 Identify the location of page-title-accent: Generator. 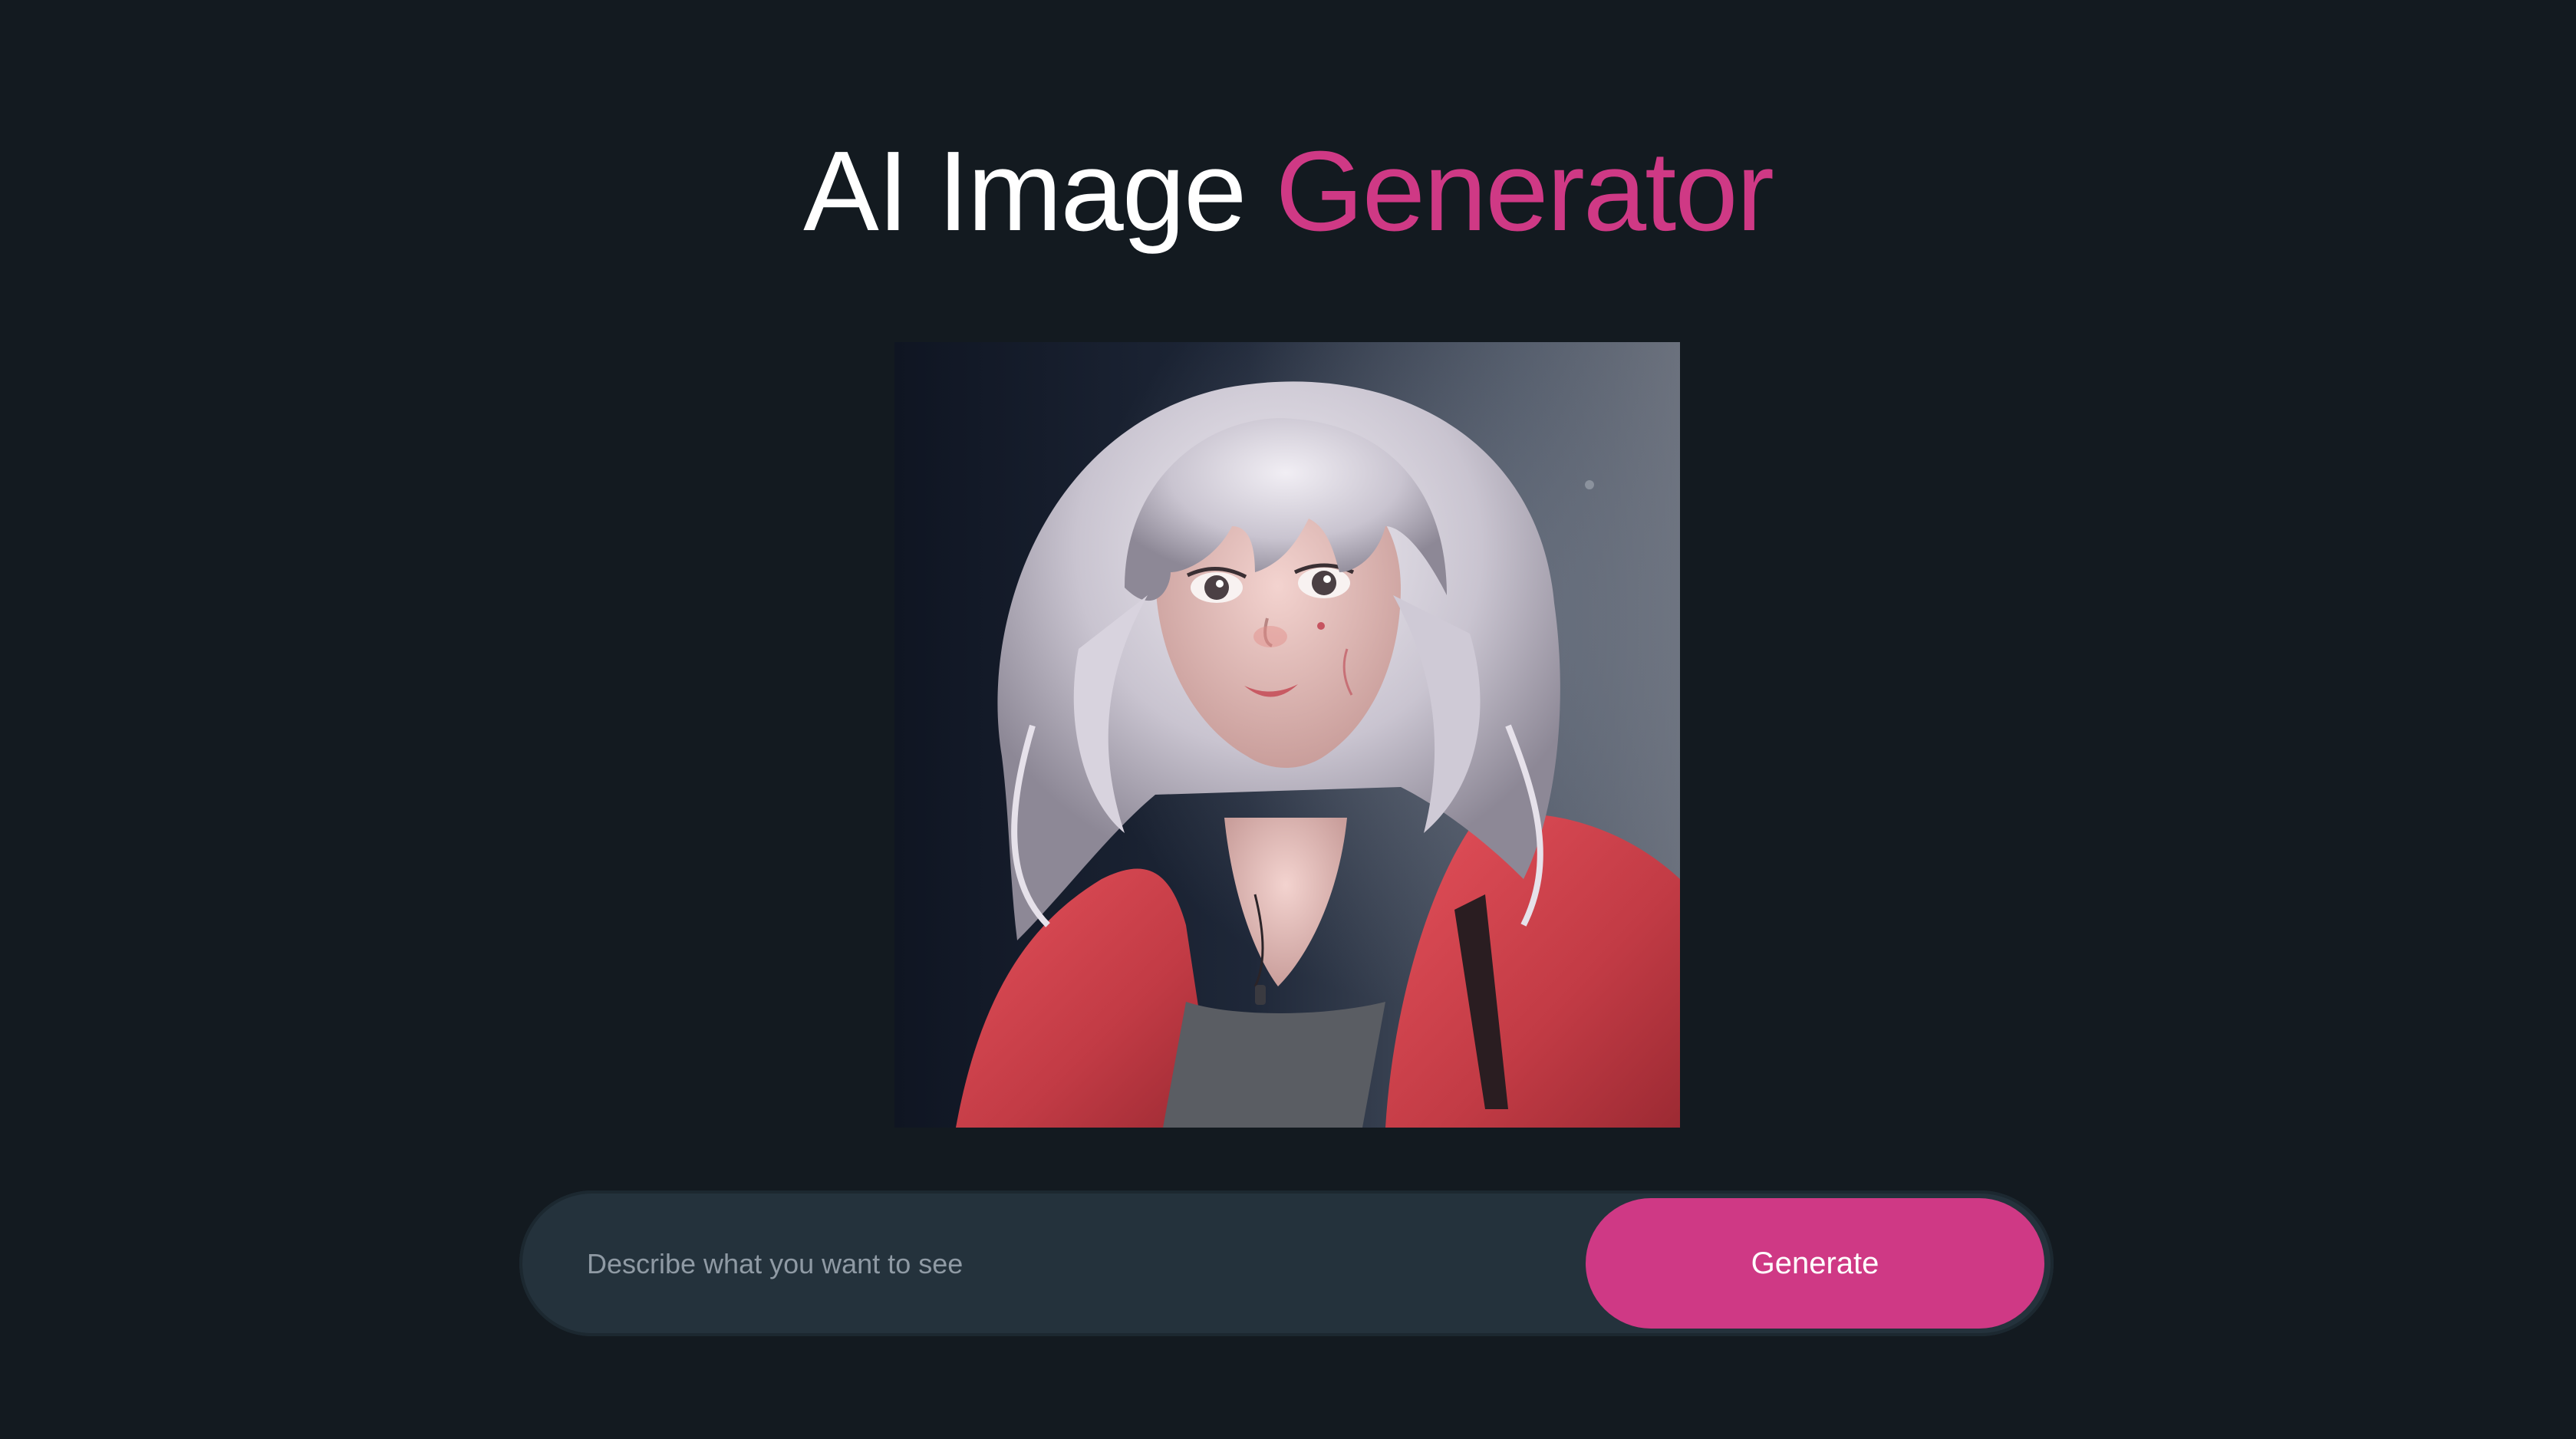
(1524, 191).